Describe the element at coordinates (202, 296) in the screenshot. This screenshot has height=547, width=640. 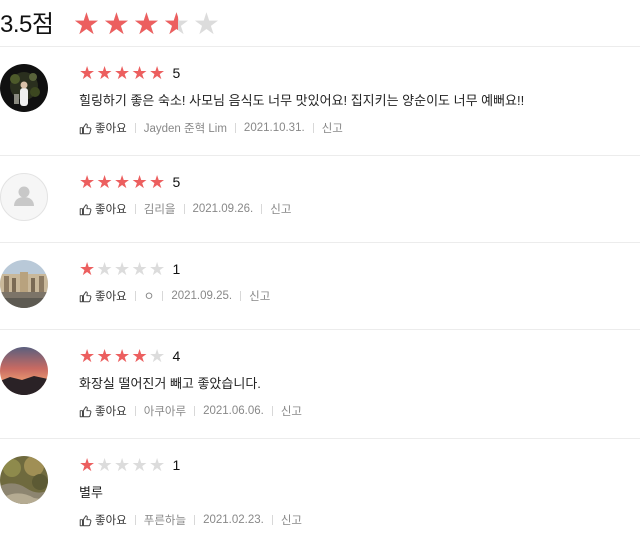
I see `review-date: 2021.09.25.` at that location.